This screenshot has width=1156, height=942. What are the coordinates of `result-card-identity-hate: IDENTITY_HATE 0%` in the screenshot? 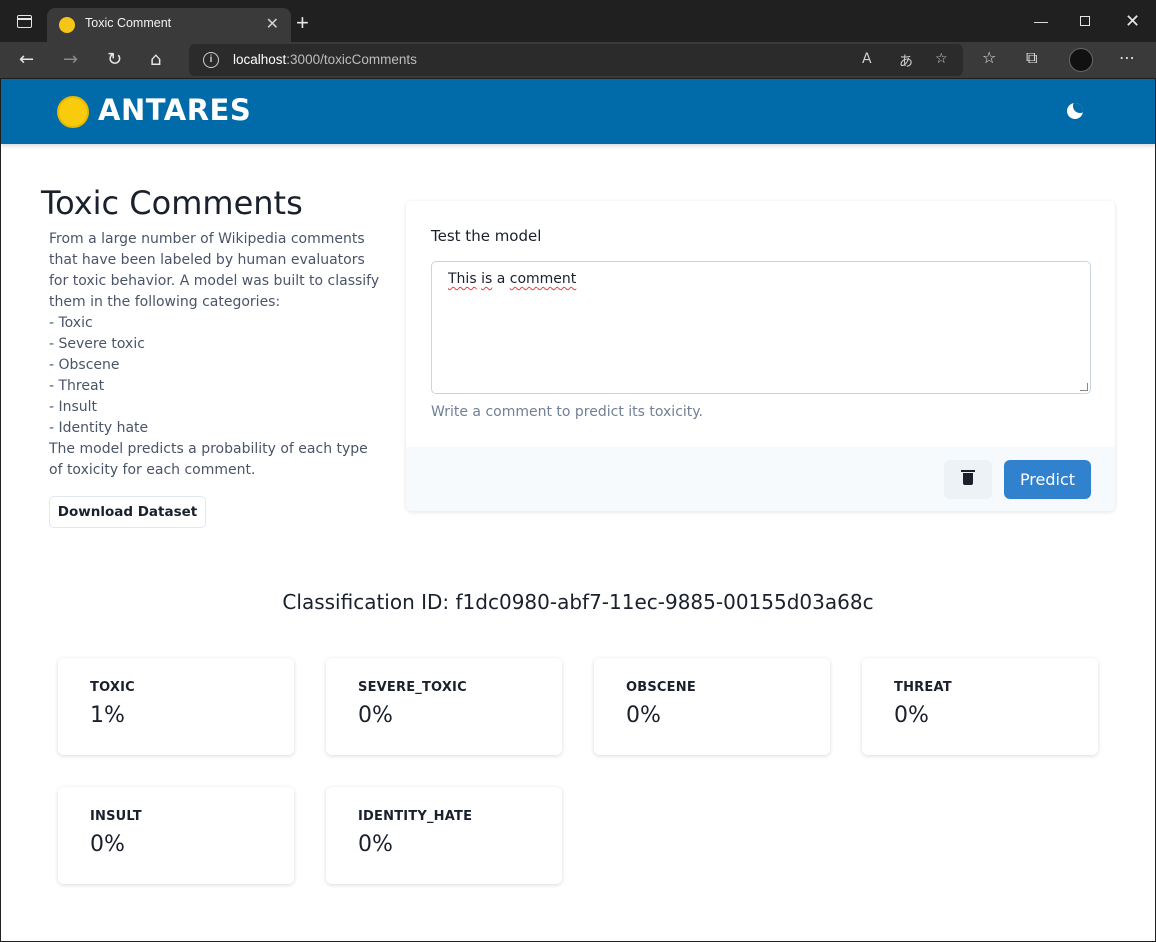 It's located at (444, 835).